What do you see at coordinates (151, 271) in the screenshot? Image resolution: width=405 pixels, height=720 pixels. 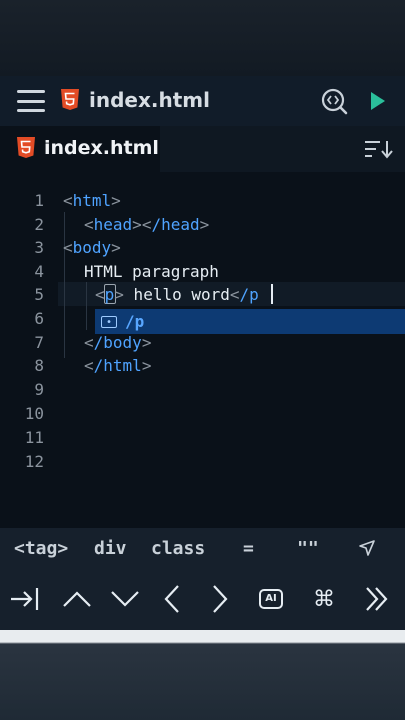 I see `code-line-4: HTML paragraph` at bounding box center [151, 271].